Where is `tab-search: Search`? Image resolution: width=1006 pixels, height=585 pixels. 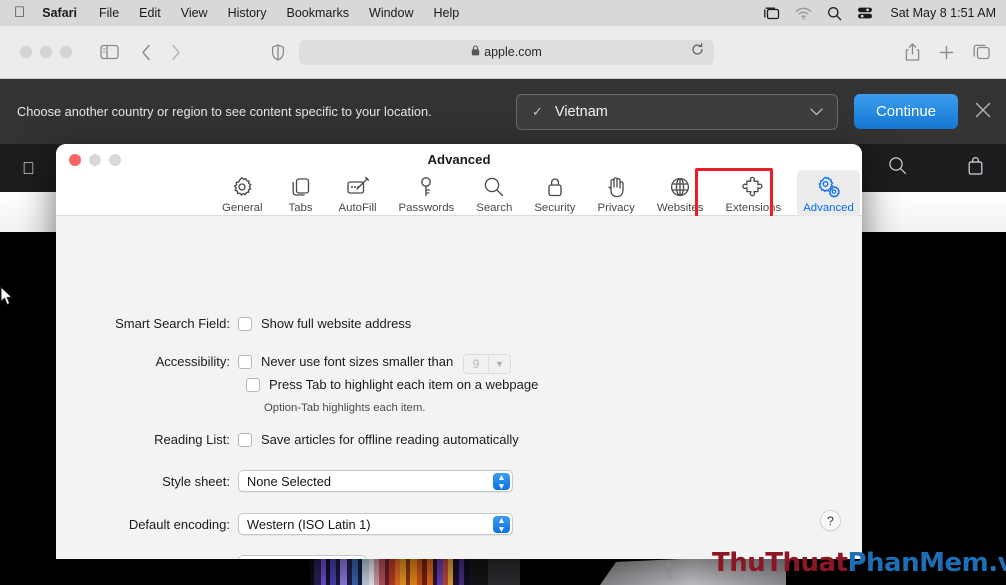
tab-search: Search is located at coordinates (494, 193).